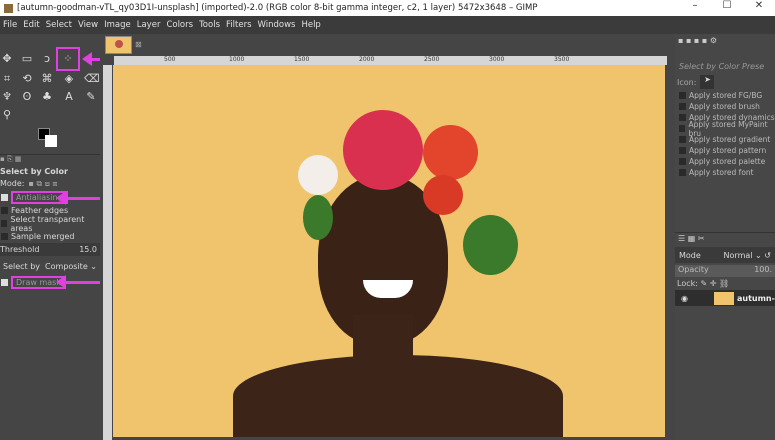 This screenshot has height=440, width=775. Describe the element at coordinates (118, 45) in the screenshot. I see `image-tab-thumbnail` at that location.